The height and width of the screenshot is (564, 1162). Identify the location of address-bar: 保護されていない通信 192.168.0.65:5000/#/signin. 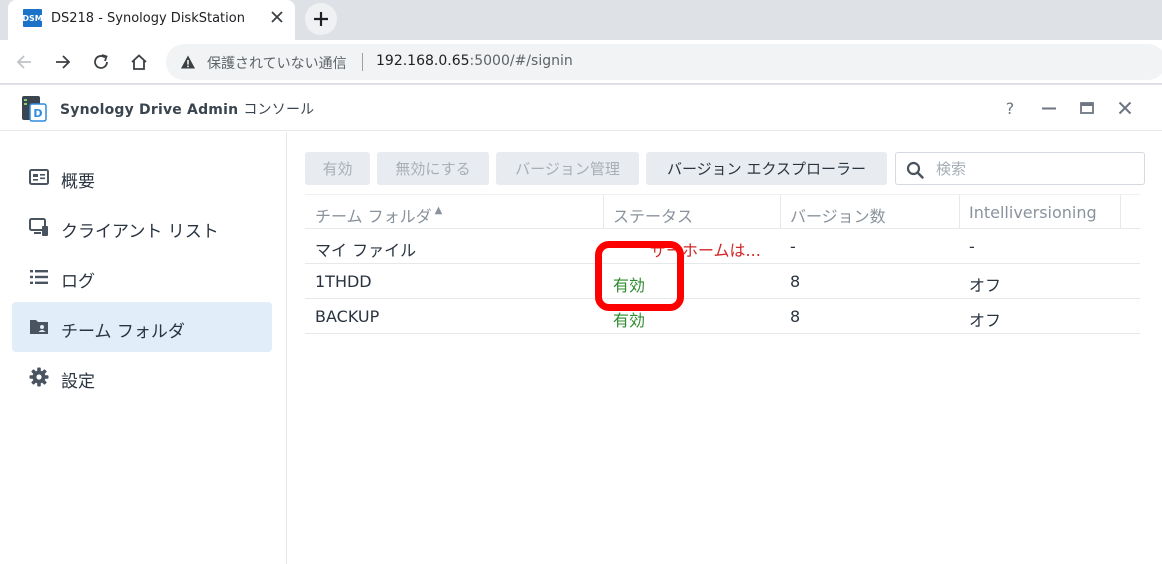
(664, 62).